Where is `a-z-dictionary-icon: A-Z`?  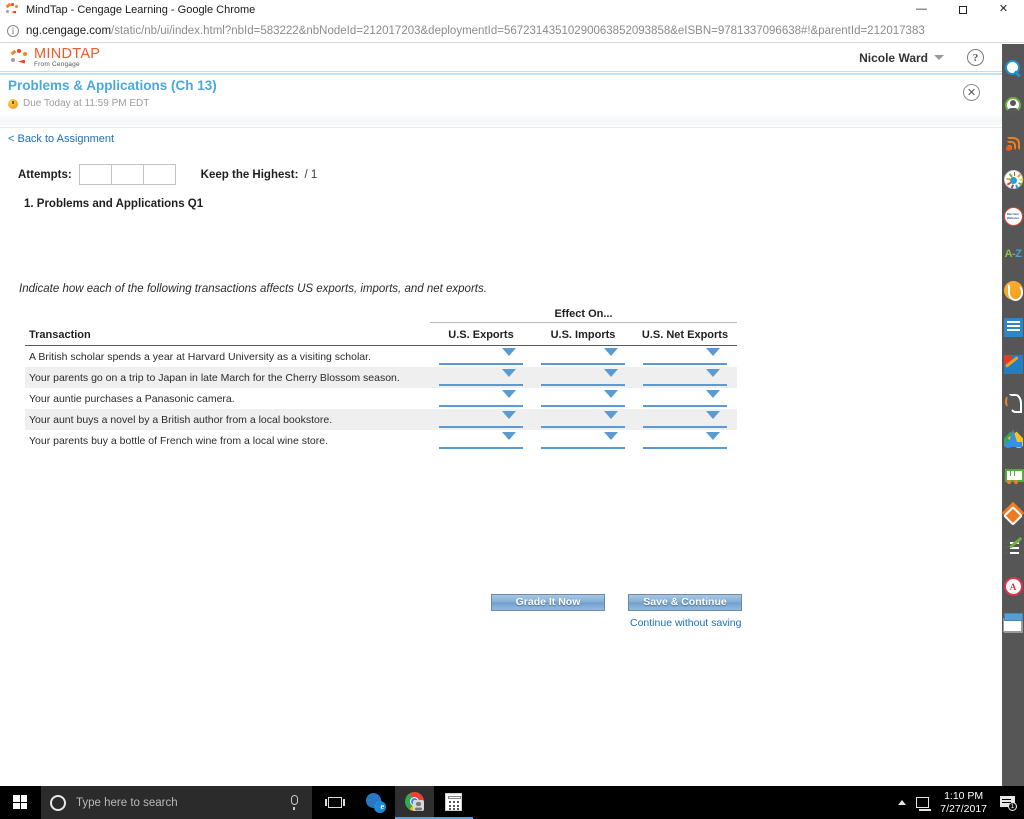 a-z-dictionary-icon: A-Z is located at coordinates (1013, 253).